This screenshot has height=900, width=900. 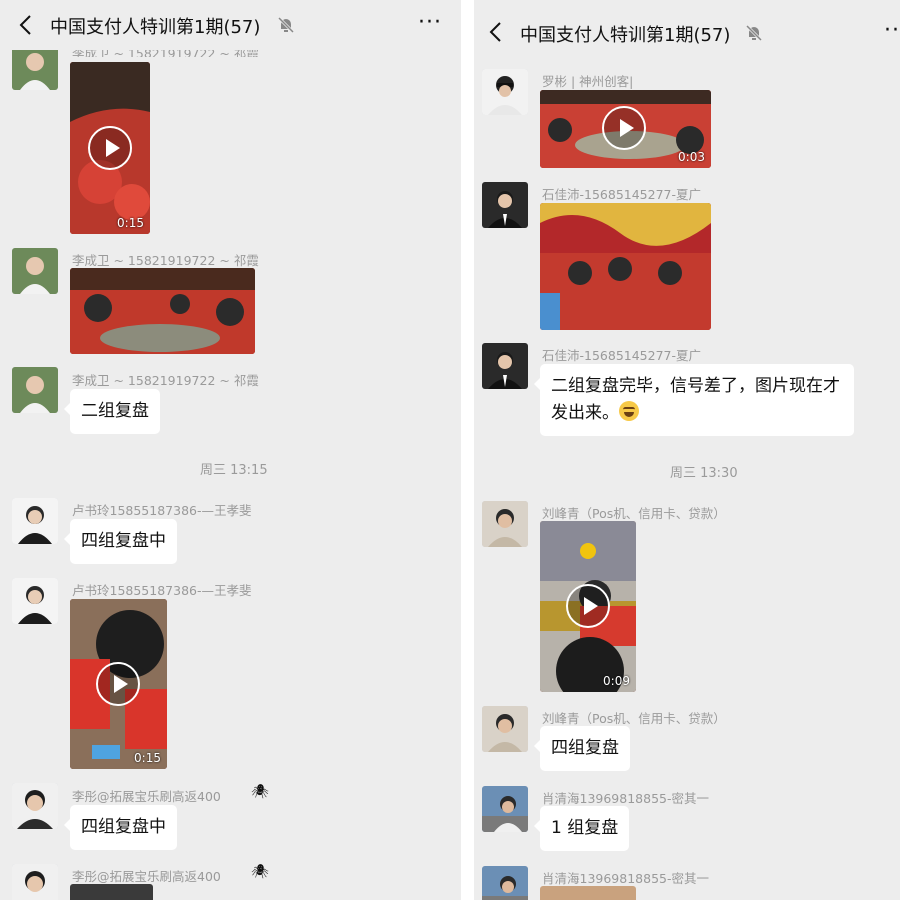 I want to click on group-dinner-photo, so click(x=162, y=311).